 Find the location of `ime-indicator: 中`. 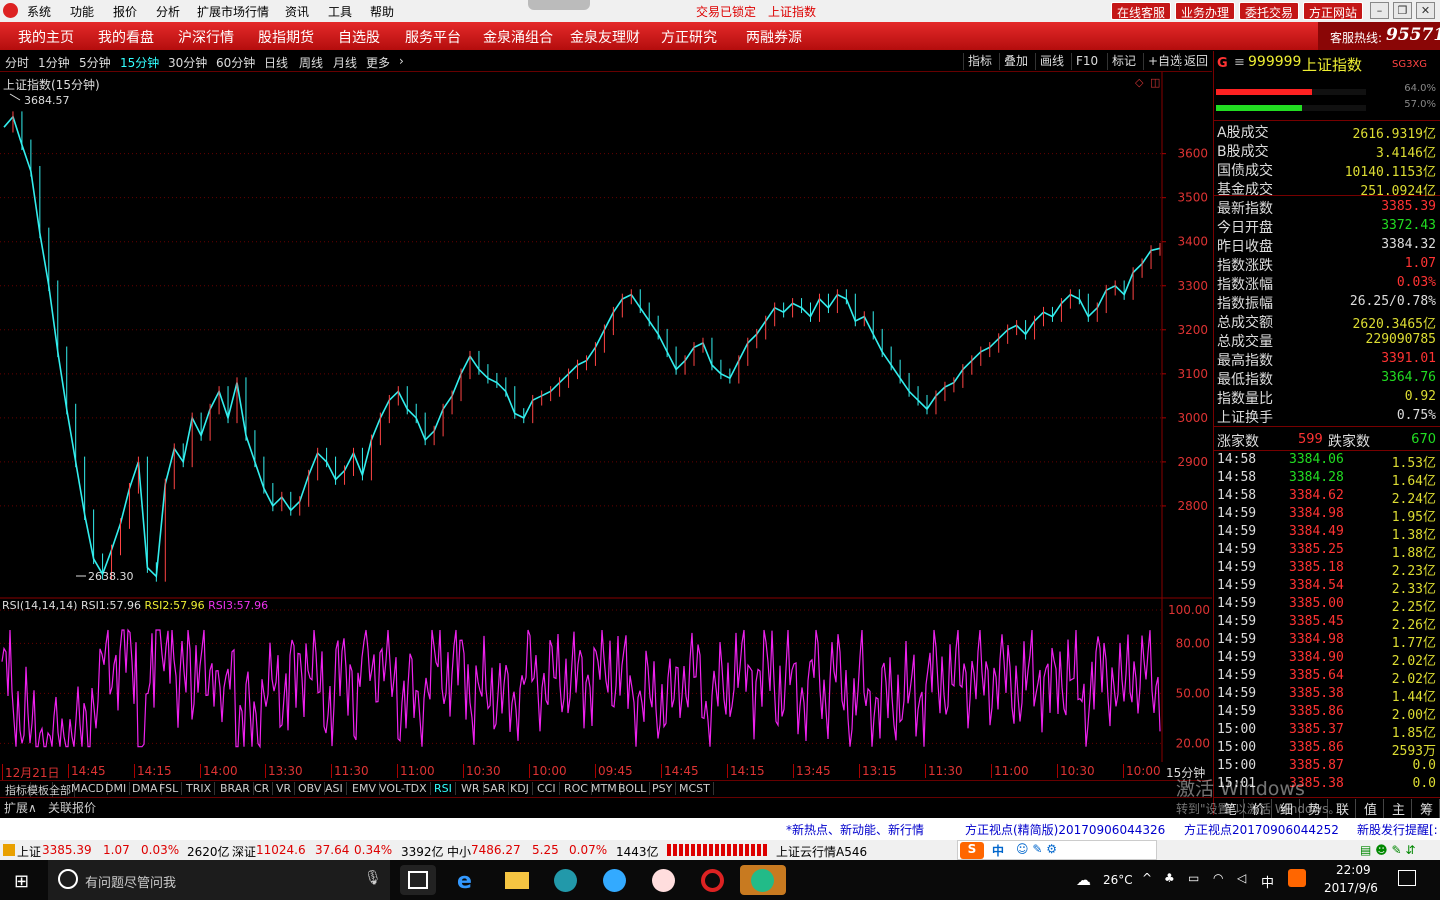

ime-indicator: 中 is located at coordinates (1267, 881).